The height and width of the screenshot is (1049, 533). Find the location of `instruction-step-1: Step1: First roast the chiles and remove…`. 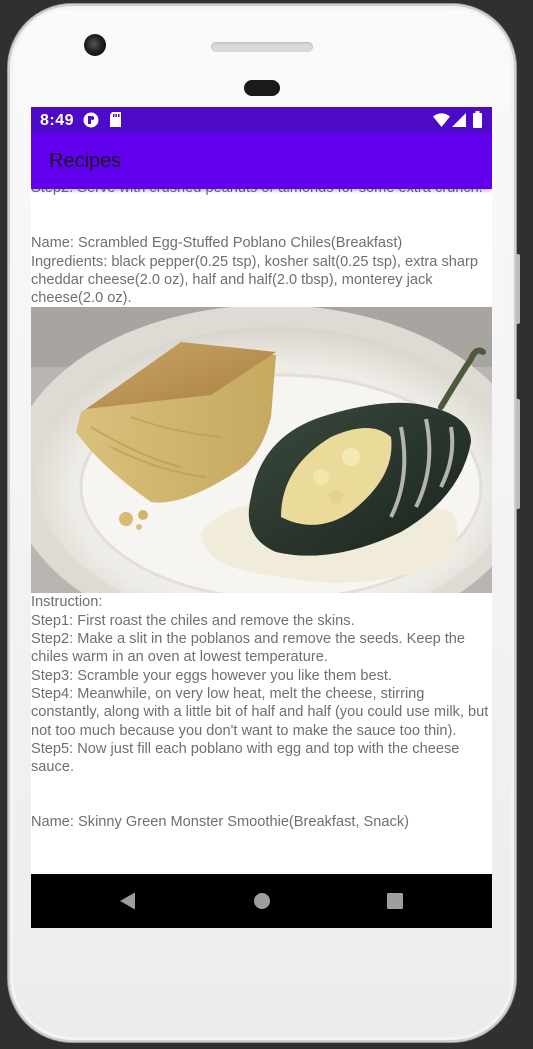

instruction-step-1: Step1: First roast the chiles and remove… is located at coordinates (193, 620).